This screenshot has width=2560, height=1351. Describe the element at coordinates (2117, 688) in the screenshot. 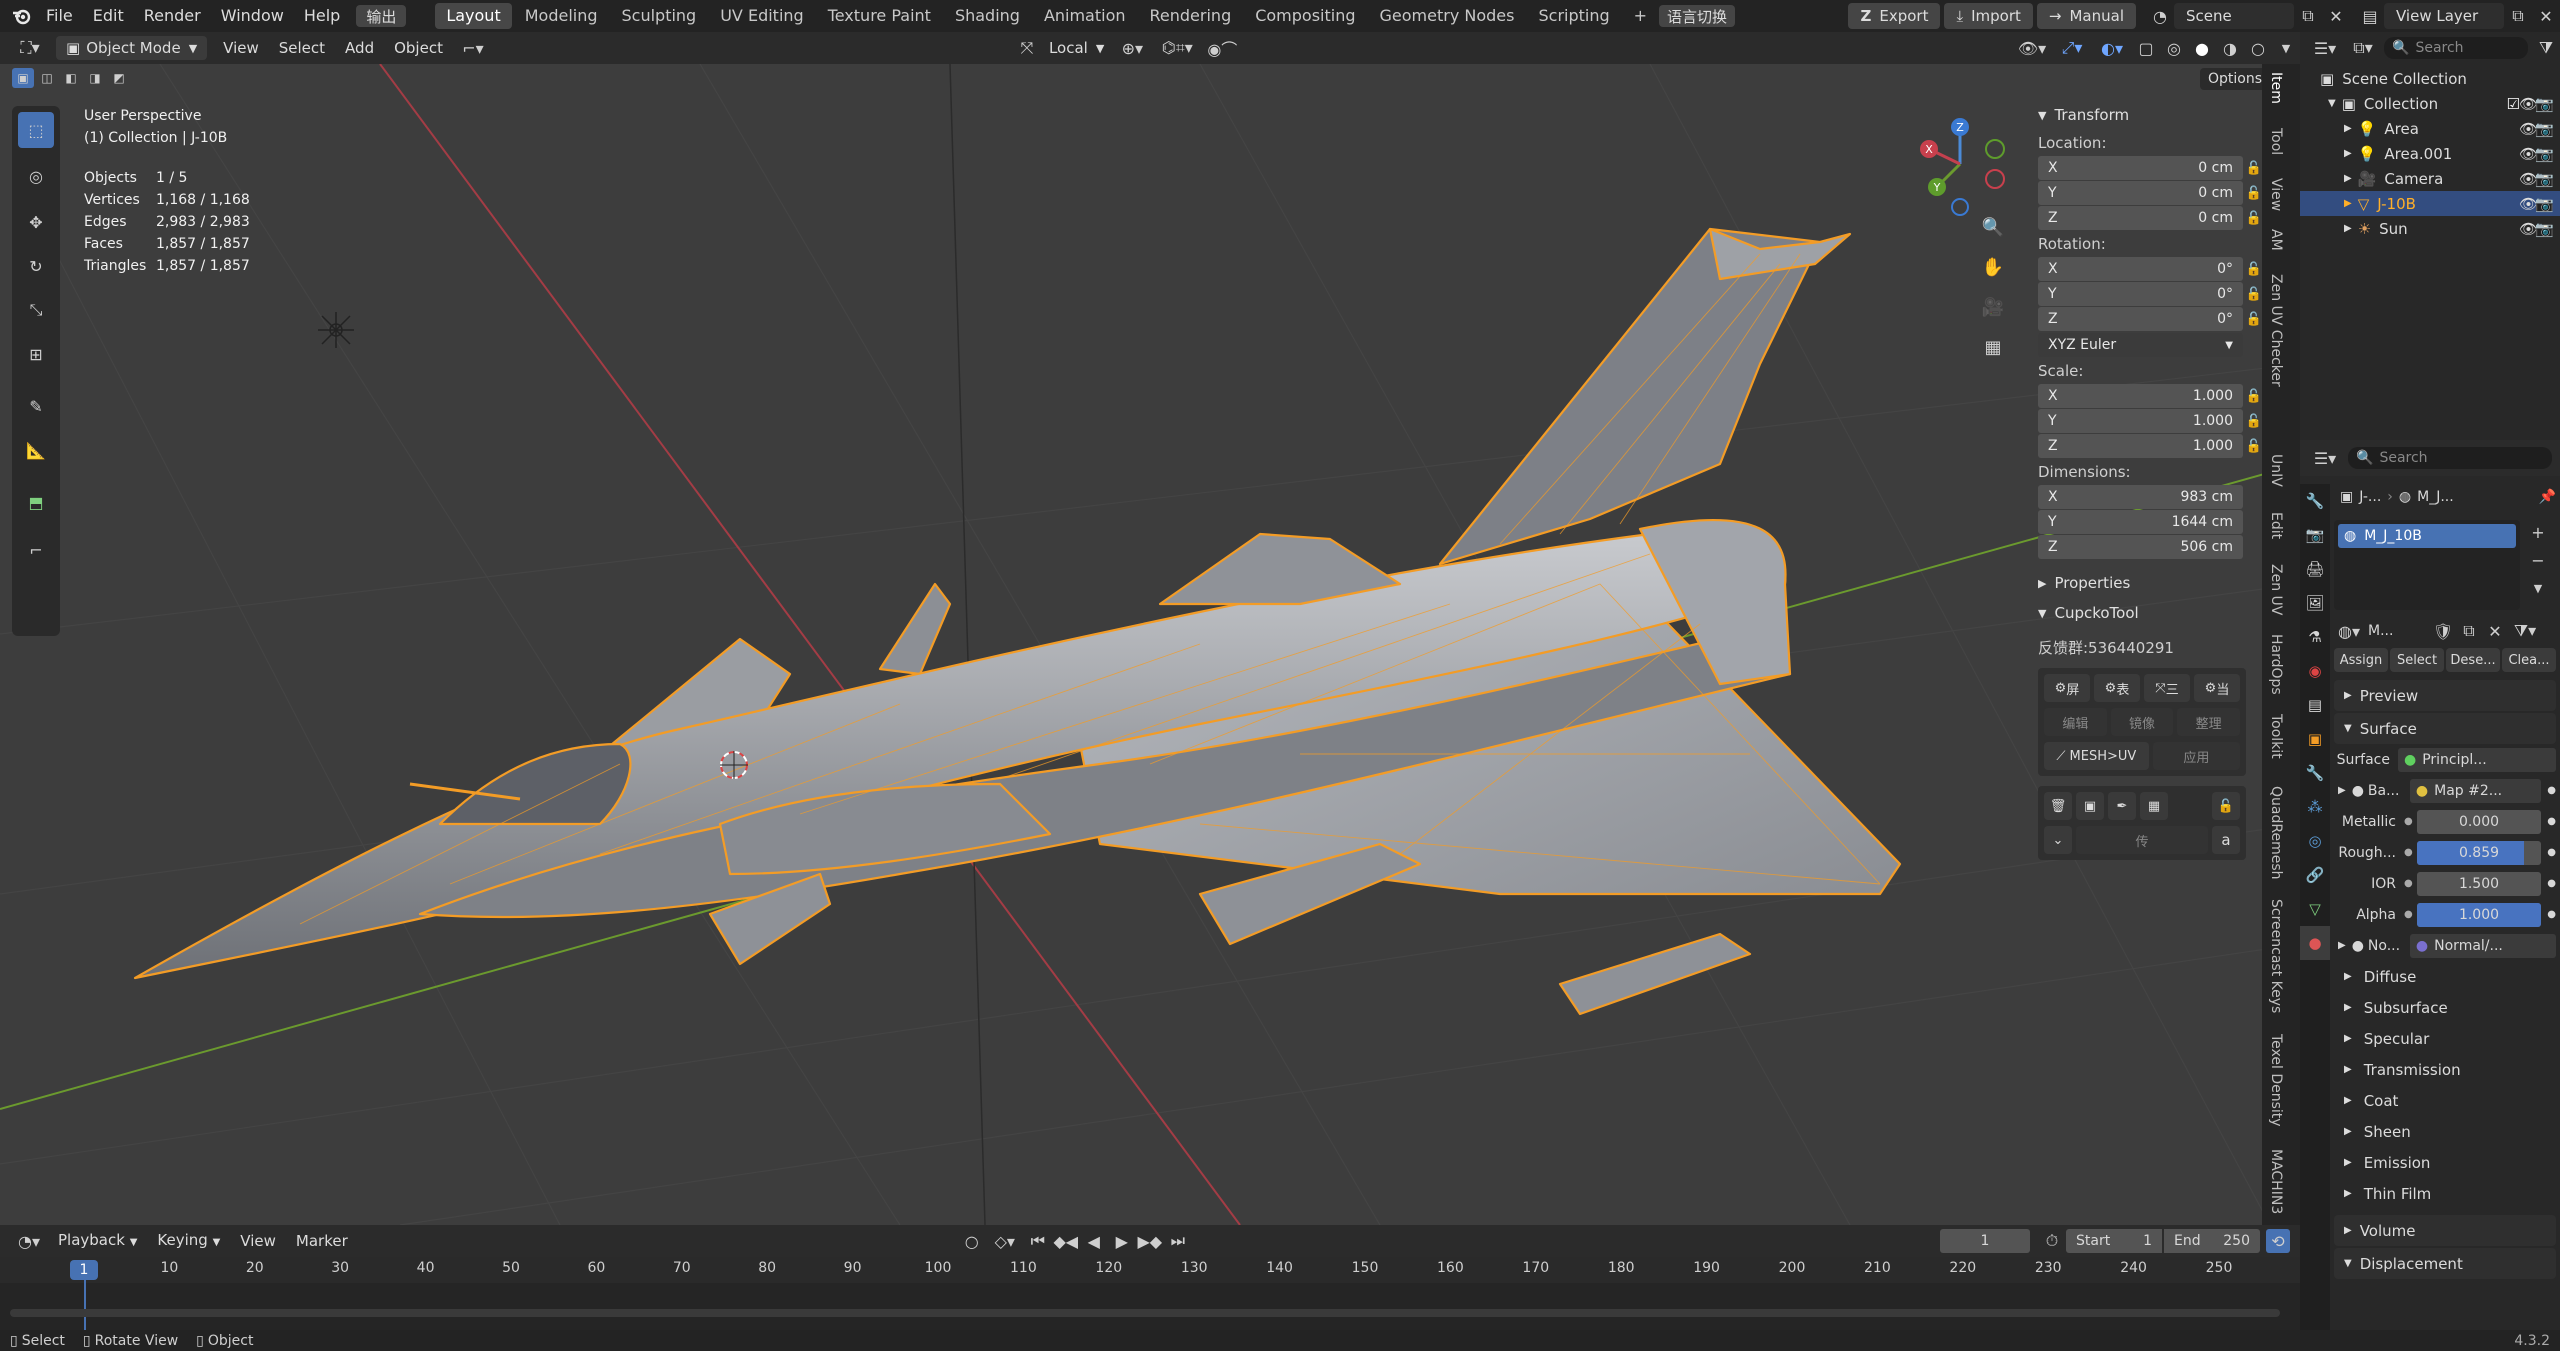

I see `cupcko-button-table: ⚙ 表` at that location.